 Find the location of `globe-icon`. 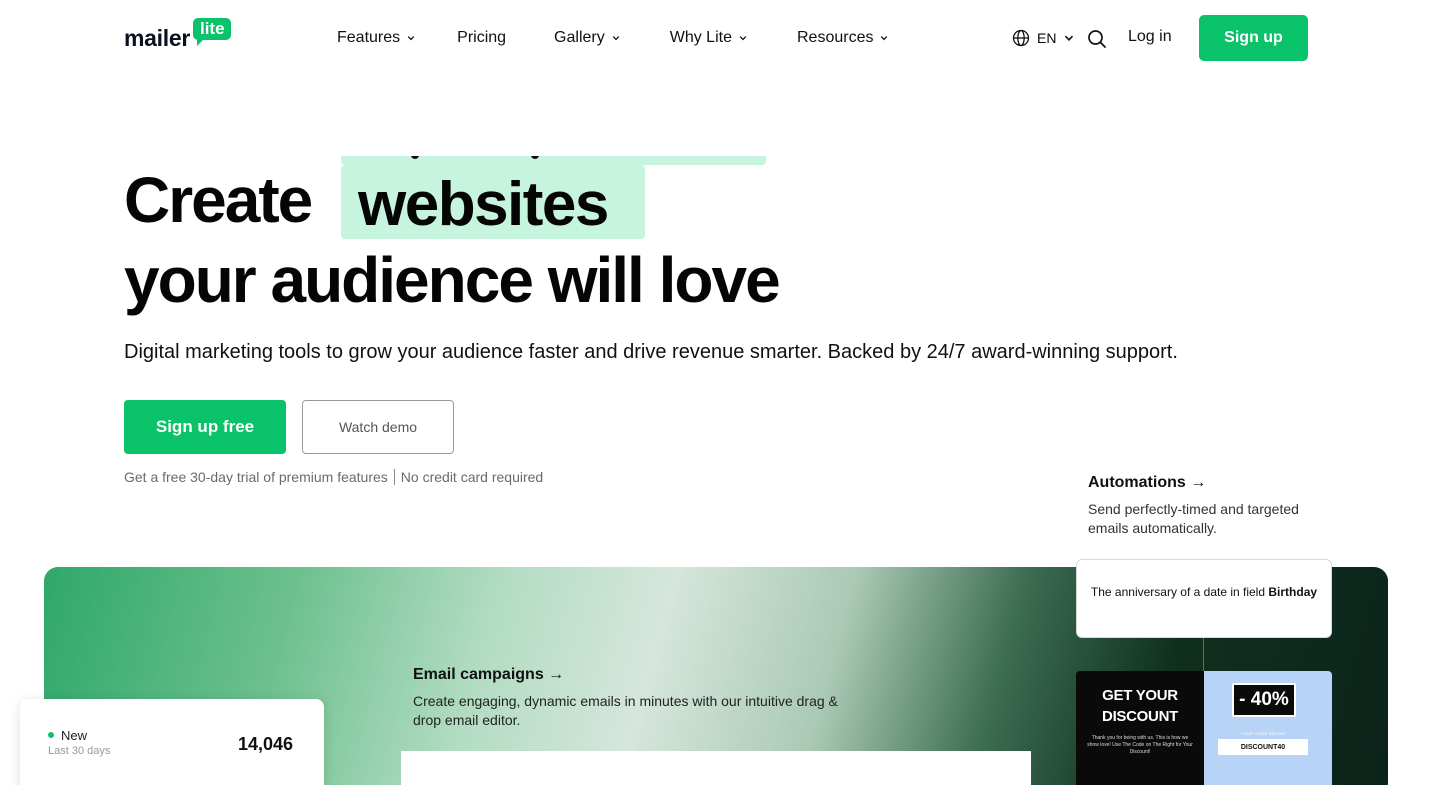

globe-icon is located at coordinates (1021, 38).